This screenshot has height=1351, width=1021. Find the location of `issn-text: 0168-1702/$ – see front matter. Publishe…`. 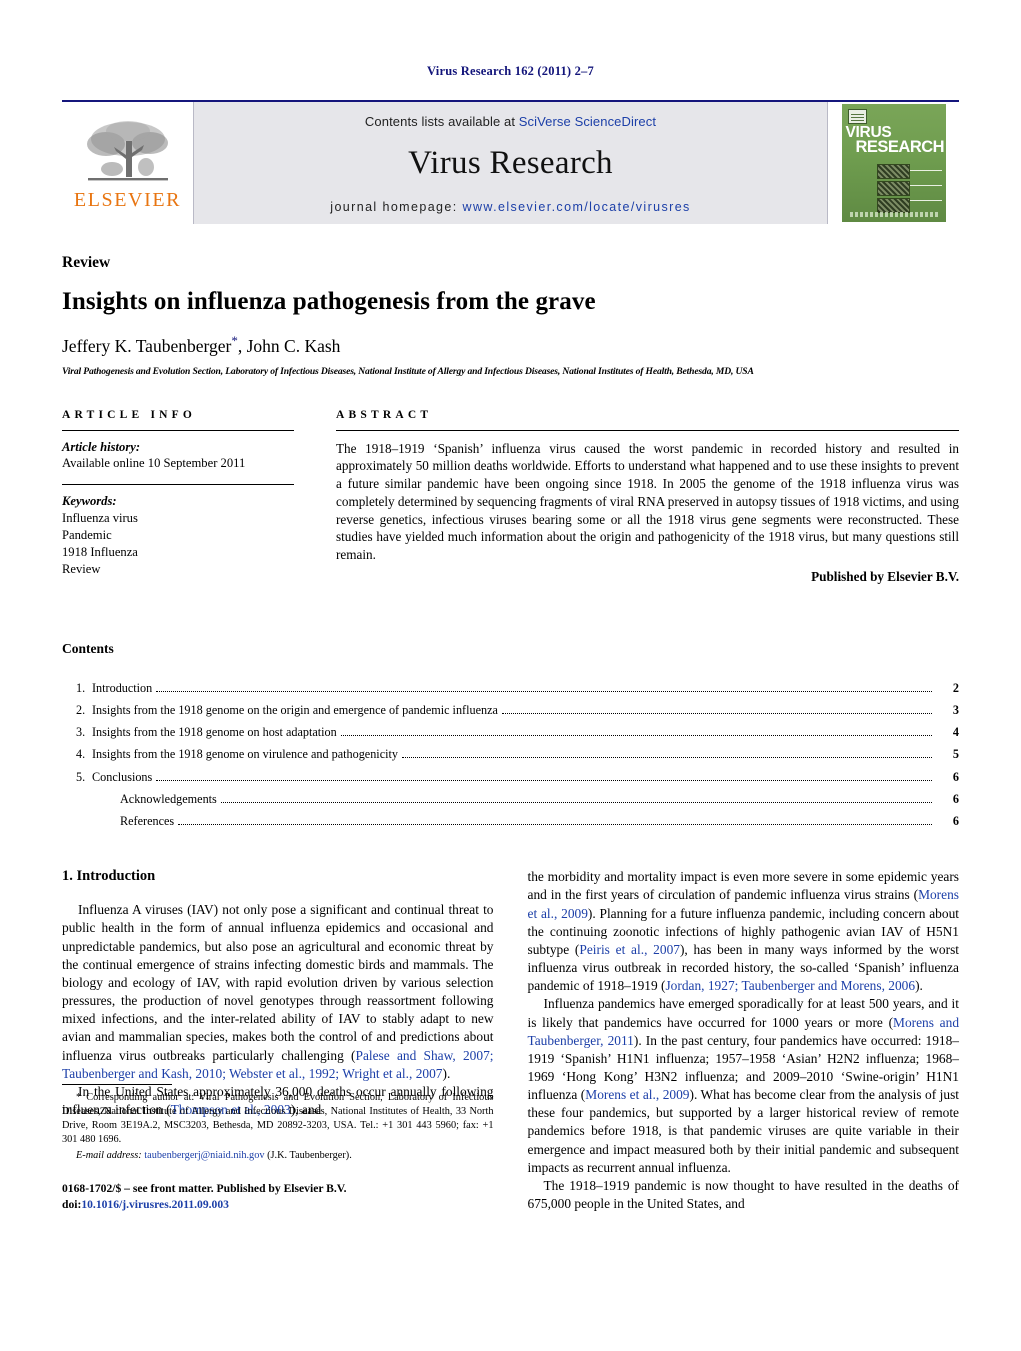

issn-text: 0168-1702/$ – see front matter. Publishe… is located at coordinates (204, 1188).